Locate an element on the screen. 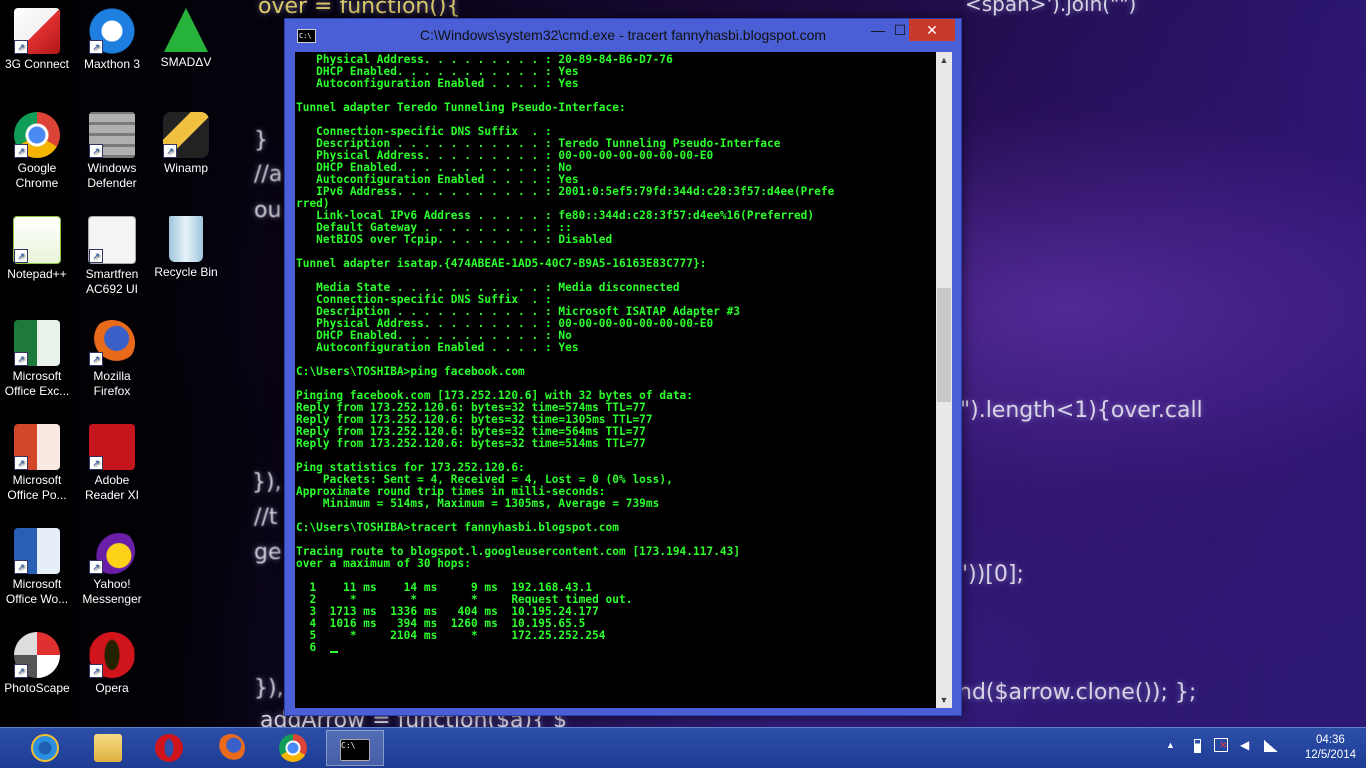  console-line: C:\Users\TOSHIBA>ping facebook.com is located at coordinates (410, 371).